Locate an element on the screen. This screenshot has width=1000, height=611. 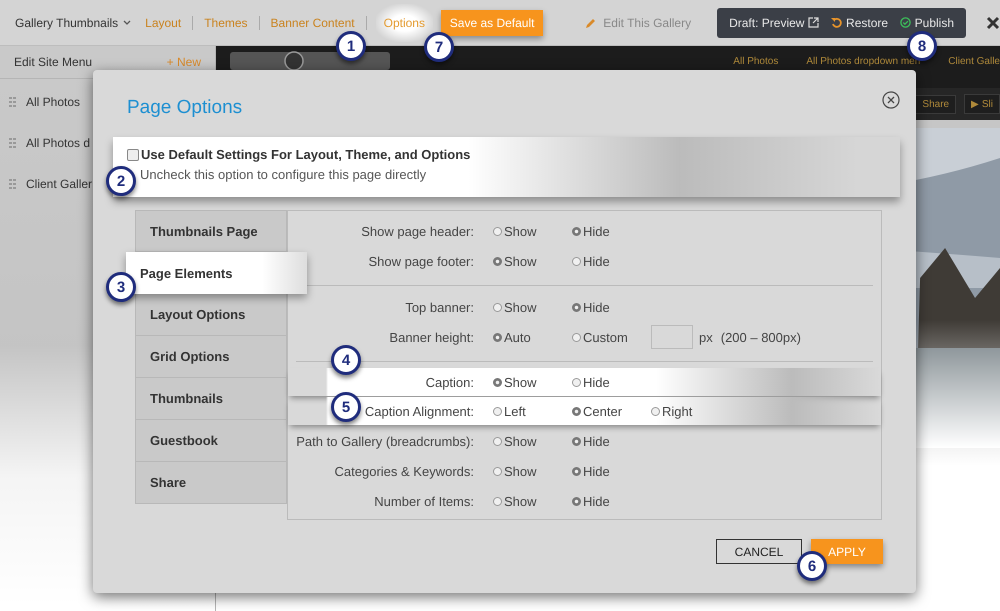
preview-link: Draft: Preview is located at coordinates (774, 23).